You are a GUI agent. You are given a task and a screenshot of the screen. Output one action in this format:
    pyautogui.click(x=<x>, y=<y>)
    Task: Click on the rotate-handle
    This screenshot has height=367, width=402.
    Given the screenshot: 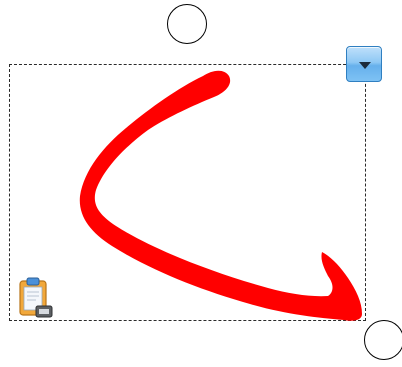 What is the action you would take?
    pyautogui.click(x=187, y=24)
    